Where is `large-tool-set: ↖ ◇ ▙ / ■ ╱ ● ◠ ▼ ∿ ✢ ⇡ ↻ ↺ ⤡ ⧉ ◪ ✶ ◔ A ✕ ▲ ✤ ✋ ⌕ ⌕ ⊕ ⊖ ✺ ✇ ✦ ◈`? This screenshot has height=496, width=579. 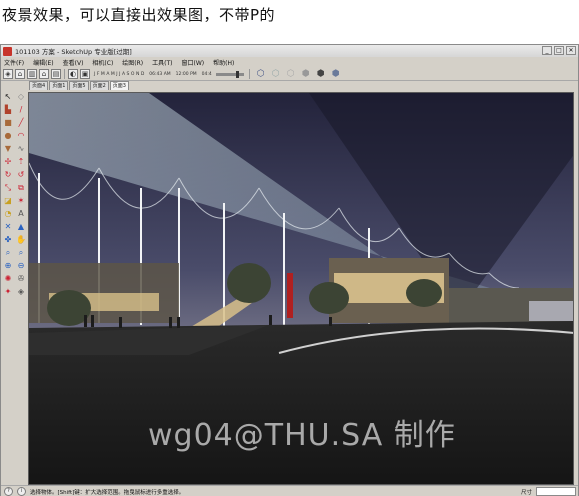 large-tool-set: ↖ ◇ ▙ / ■ ╱ ● ◠ ▼ ∿ ✢ ⇡ ↻ ↺ ⤡ ⧉ ◪ ✶ ◔ A ✕ ▲ ✤ ✋ ⌕ ⌕ ⊕ ⊖ ✺ ✇ ✦ ◈ is located at coordinates (14, 286).